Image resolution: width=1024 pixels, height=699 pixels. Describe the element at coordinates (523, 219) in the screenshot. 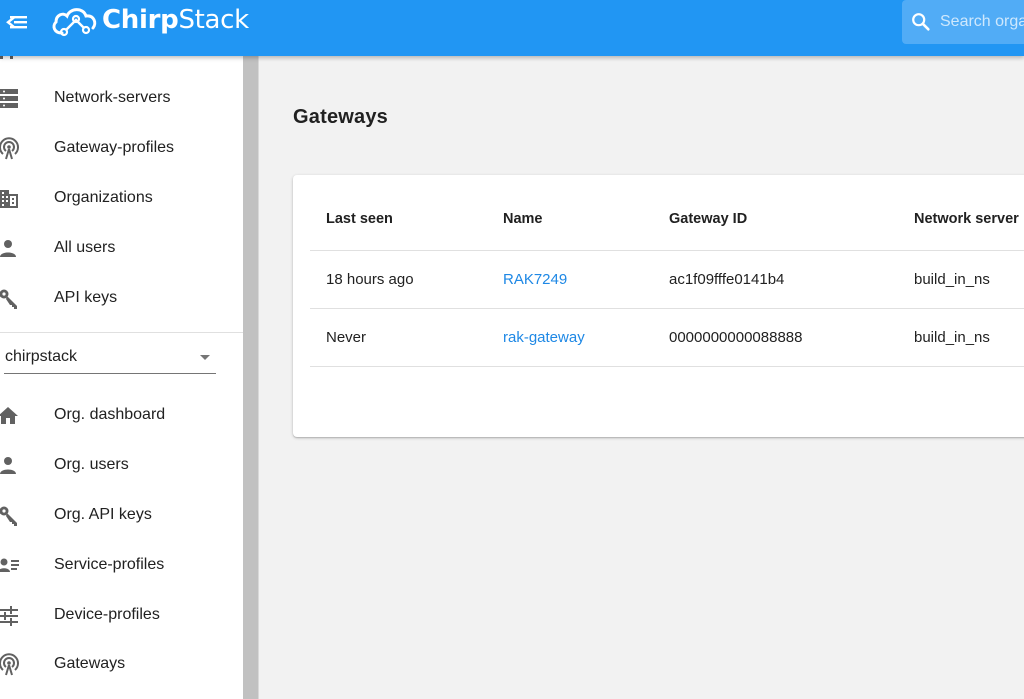

I see `column-header-name: Name` at that location.